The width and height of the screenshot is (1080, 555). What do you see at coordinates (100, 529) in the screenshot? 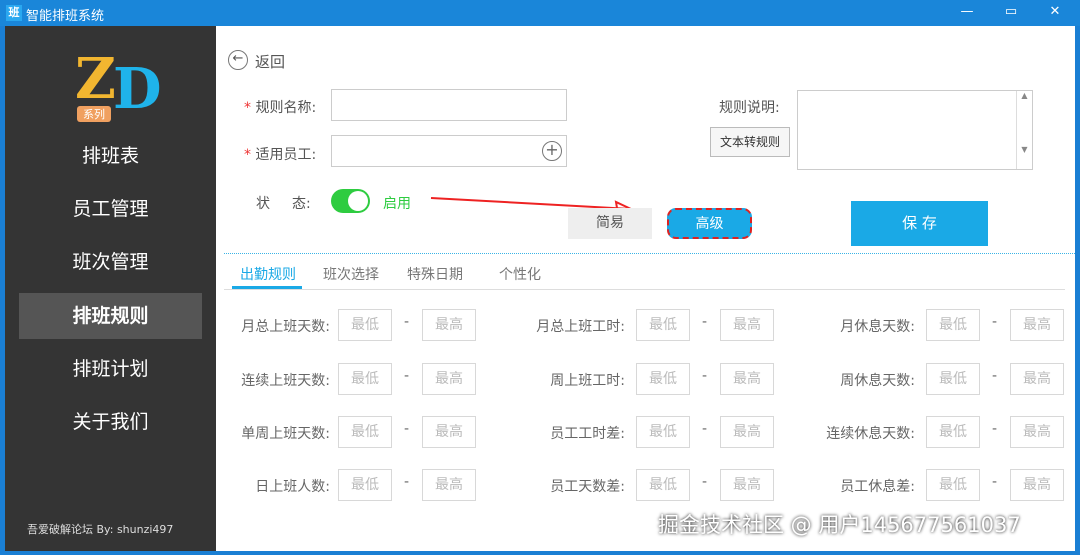
I see `credit-text: 吾爱破解论坛 By: shunzi497` at bounding box center [100, 529].